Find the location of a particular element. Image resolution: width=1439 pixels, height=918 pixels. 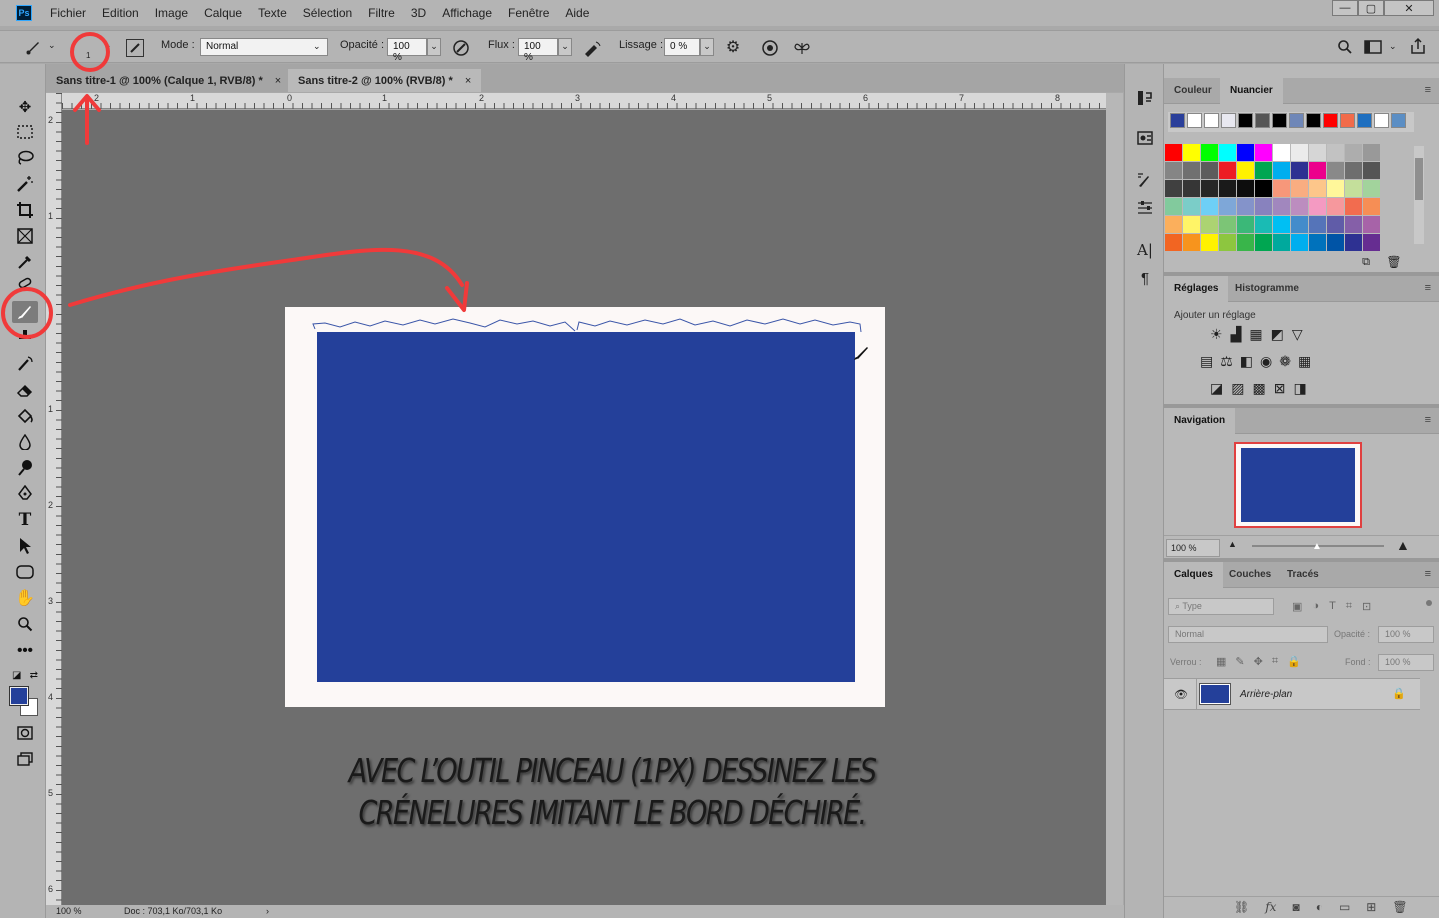

new-group-icon: ▭ is located at coordinates (1344, 909).